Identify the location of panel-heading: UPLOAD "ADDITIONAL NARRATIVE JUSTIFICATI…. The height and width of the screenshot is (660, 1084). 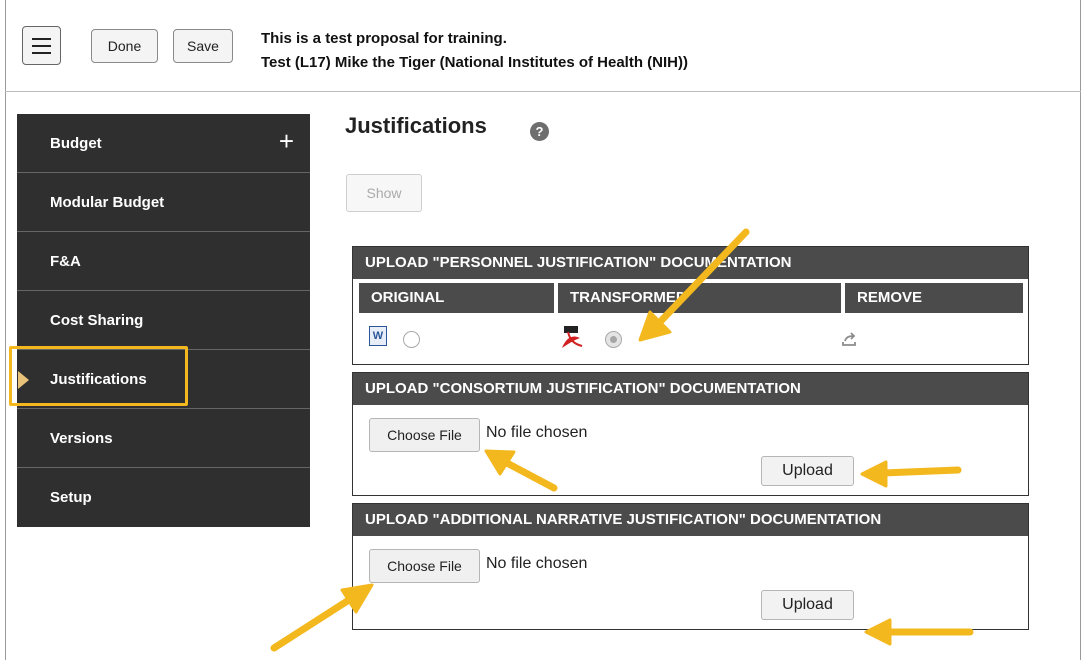
(690, 520).